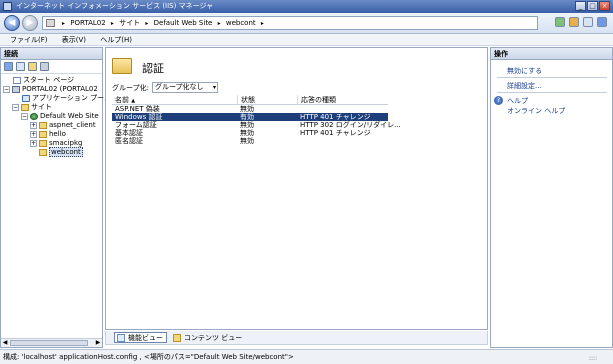 The image size is (613, 364). What do you see at coordinates (29, 40) in the screenshot?
I see `menu-file: ファイル(F)` at bounding box center [29, 40].